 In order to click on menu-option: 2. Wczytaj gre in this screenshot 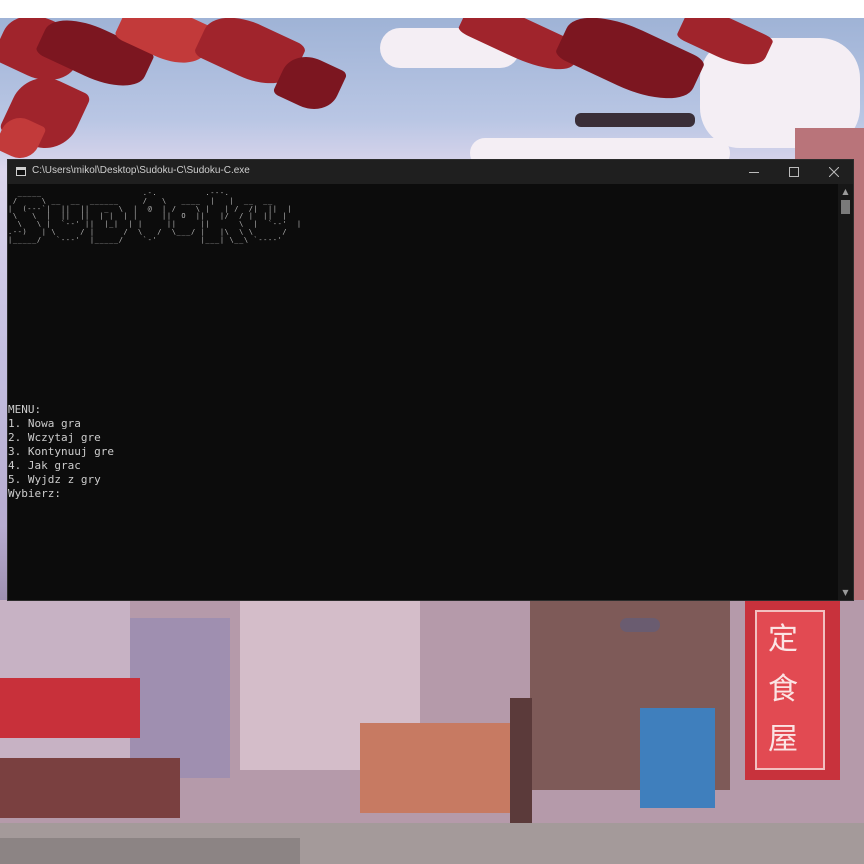, I will do `click(54, 437)`.